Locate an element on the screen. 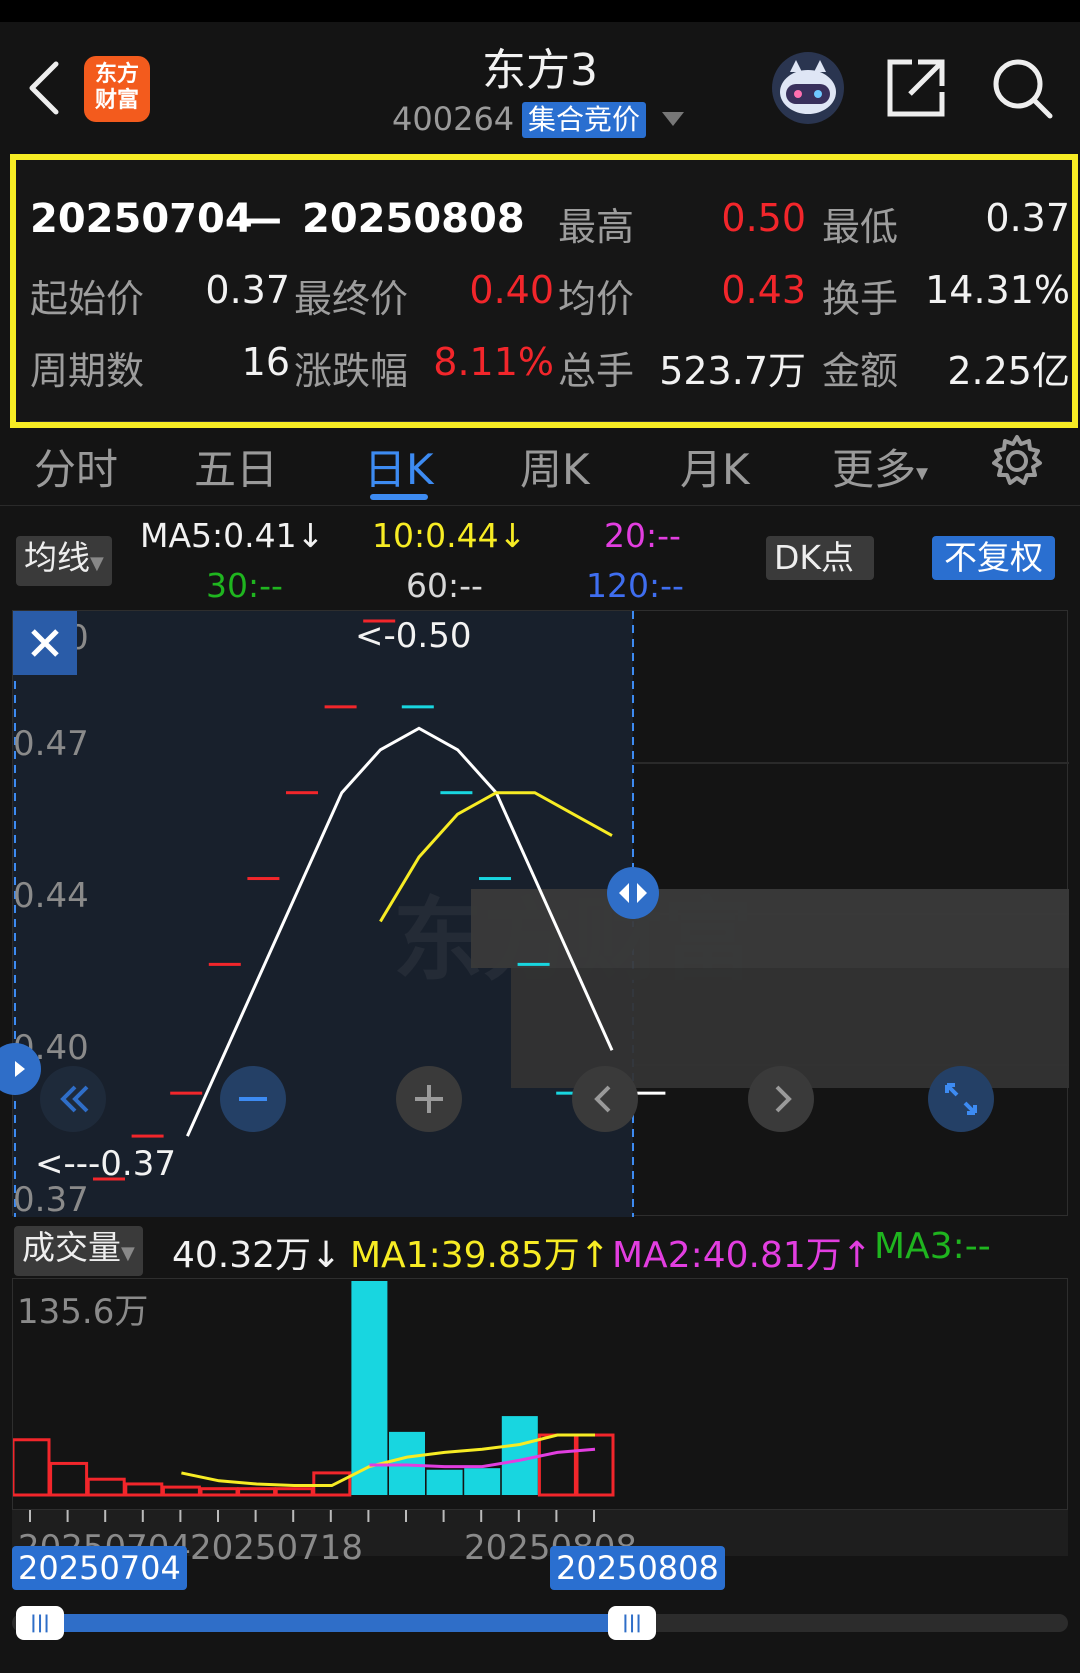 The height and width of the screenshot is (1673, 1080). rewind-icon is located at coordinates (73, 1099).